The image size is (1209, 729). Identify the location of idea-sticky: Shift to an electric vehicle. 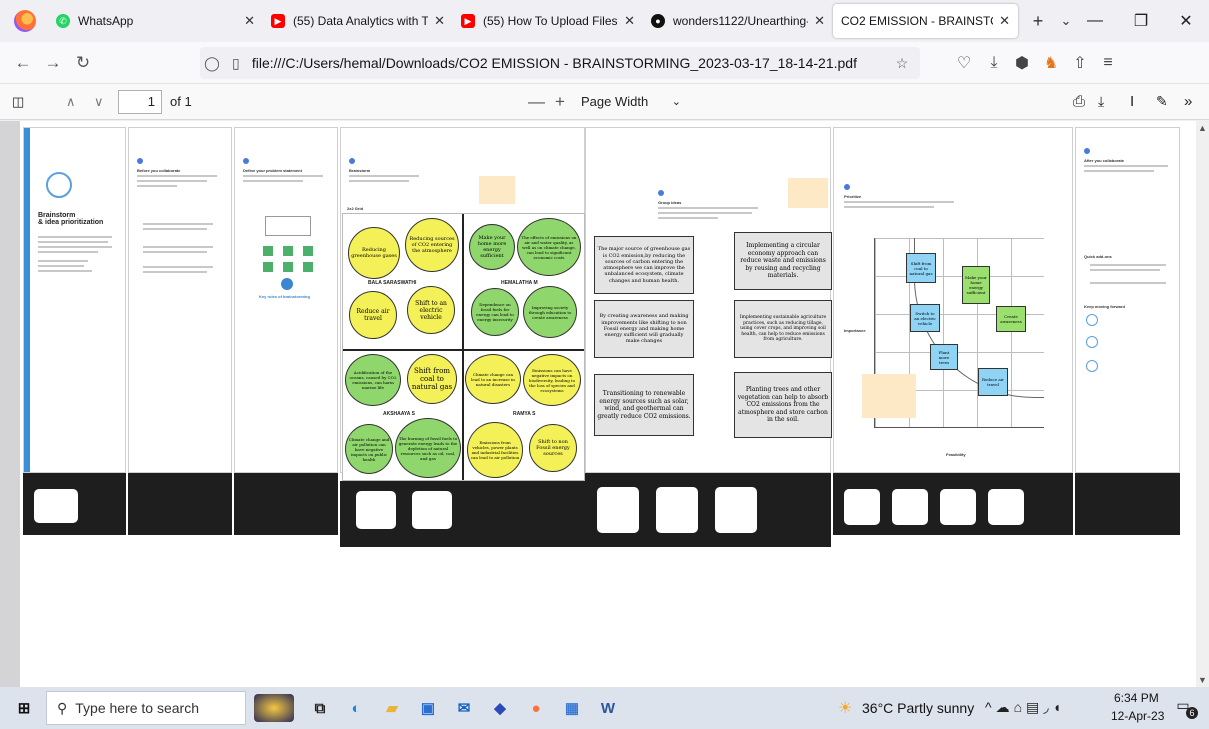
(431, 310).